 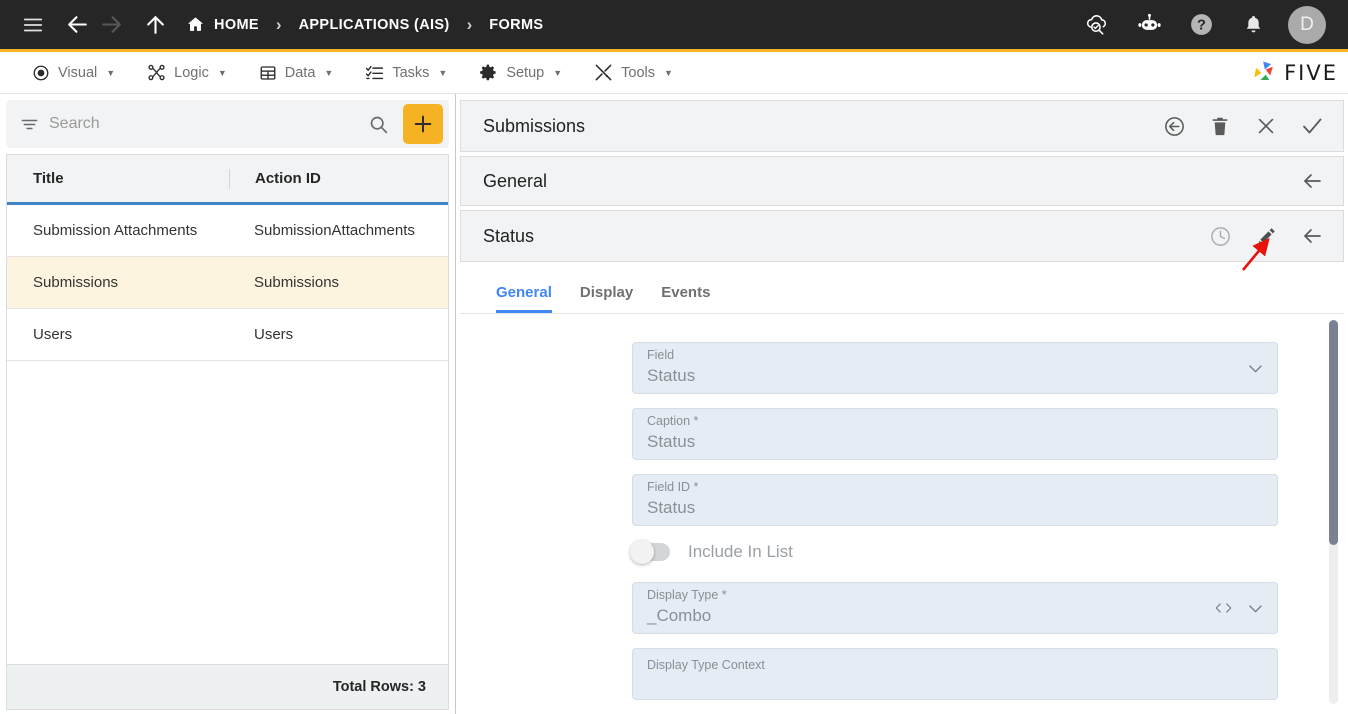 I want to click on menu-item-tasks: Tasks ▼, so click(x=406, y=72).